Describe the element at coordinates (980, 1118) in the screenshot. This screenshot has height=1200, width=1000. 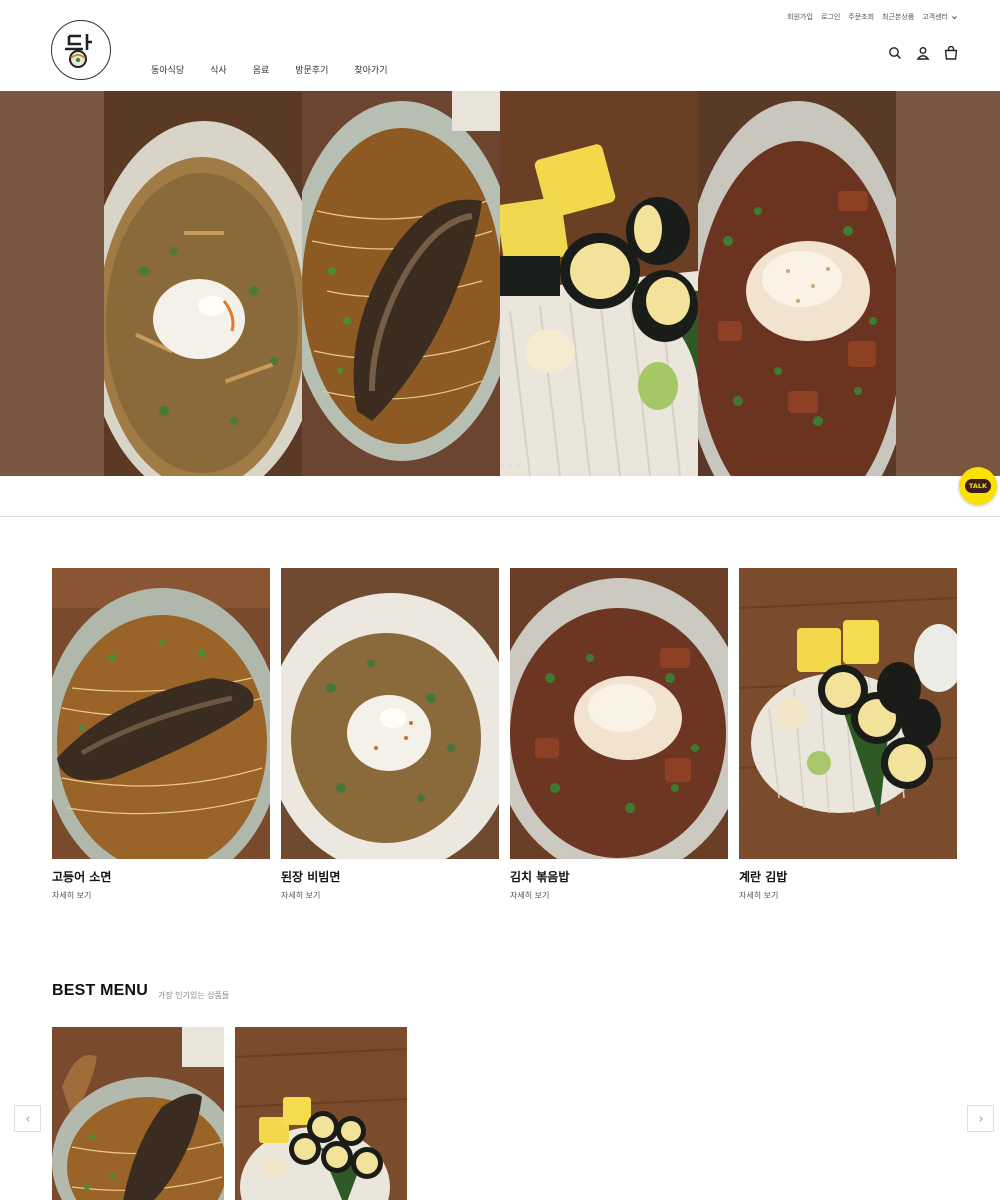
I see `chevron-right-icon` at that location.